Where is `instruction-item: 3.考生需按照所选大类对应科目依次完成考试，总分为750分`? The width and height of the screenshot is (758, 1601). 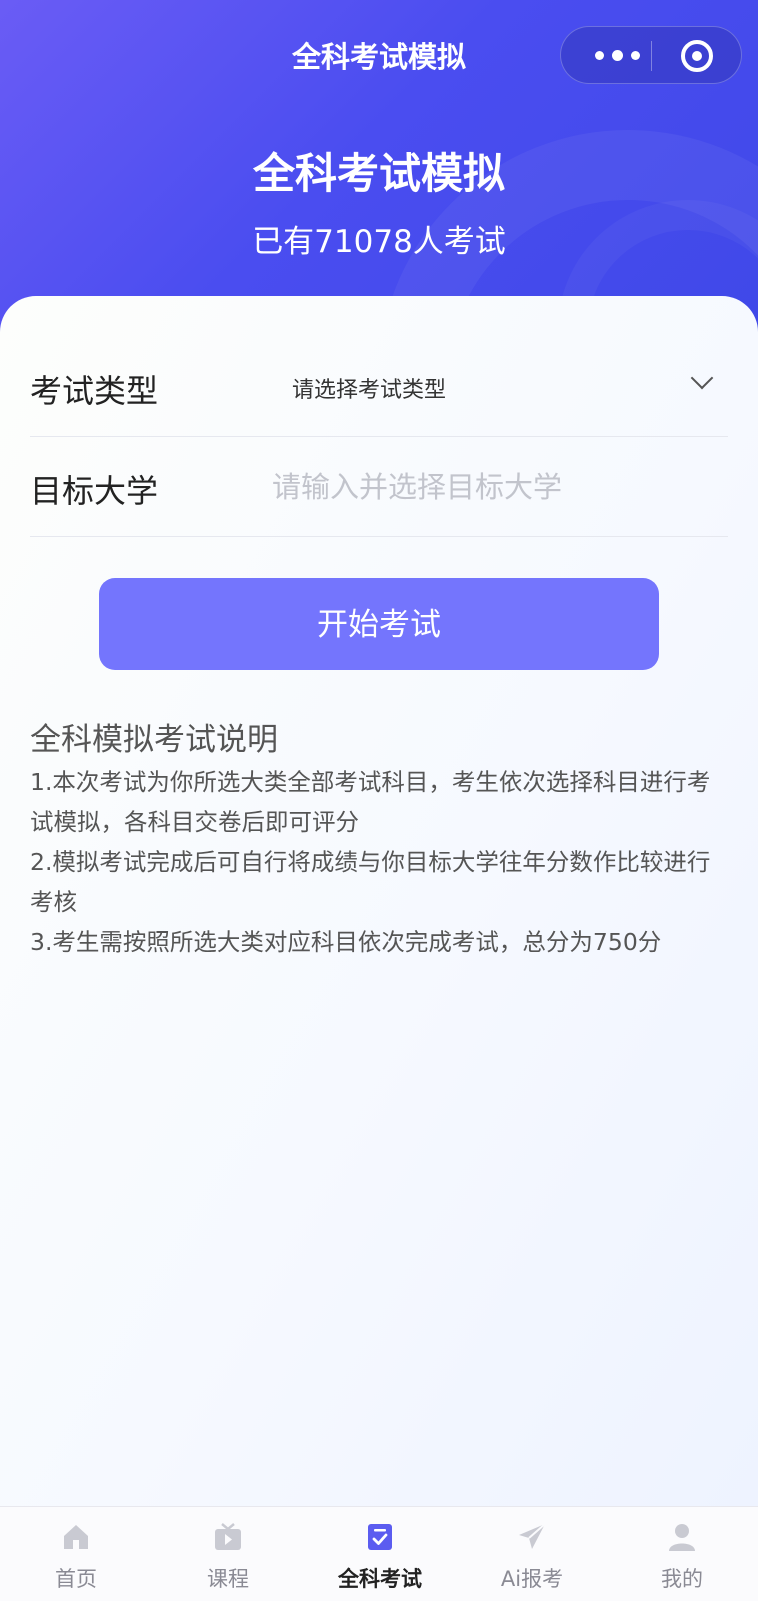
instruction-item: 3.考生需按照所选大类对应科目依次完成考试，总分为750分 is located at coordinates (346, 942).